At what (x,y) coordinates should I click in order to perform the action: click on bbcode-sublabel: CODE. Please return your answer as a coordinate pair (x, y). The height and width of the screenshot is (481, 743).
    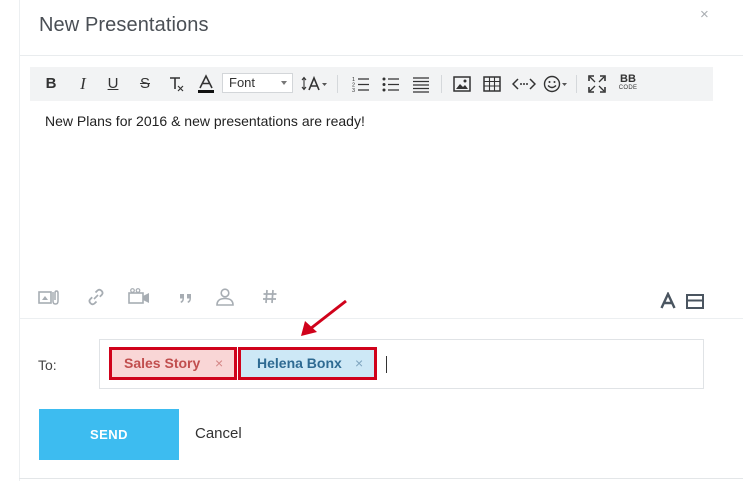
    Looking at the image, I should click on (628, 88).